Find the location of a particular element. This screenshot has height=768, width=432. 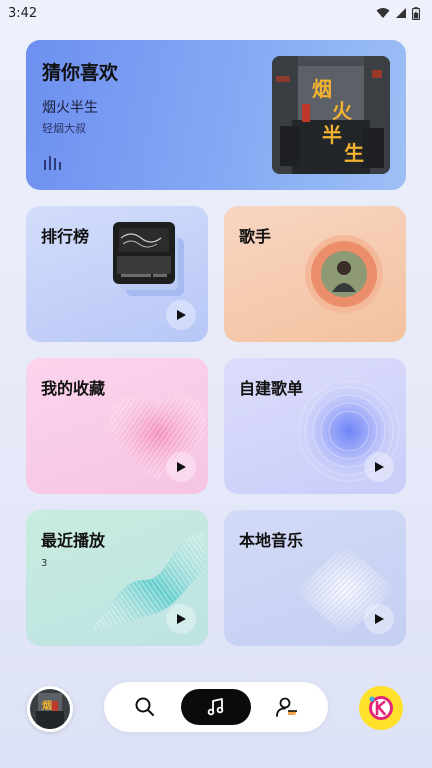

kugou-logo-button is located at coordinates (381, 708).